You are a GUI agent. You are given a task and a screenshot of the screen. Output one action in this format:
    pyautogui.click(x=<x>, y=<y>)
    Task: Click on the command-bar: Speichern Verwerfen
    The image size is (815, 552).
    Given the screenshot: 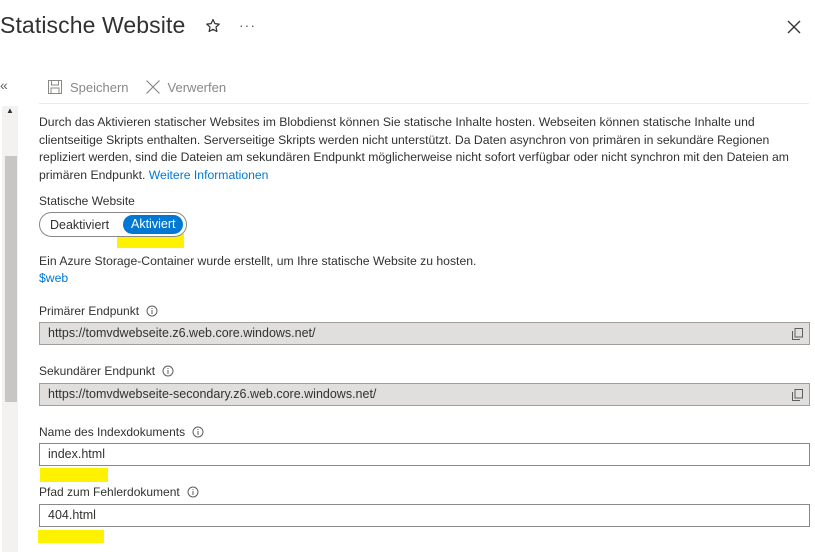 What is the action you would take?
    pyautogui.click(x=144, y=87)
    